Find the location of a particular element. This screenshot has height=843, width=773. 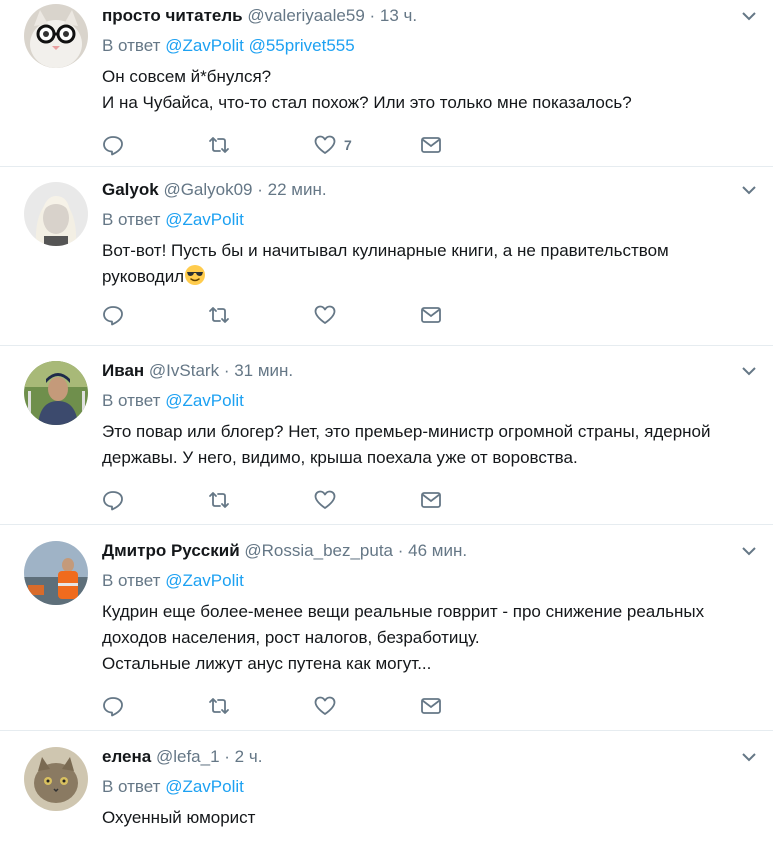

tweet-text-line: руководил is located at coordinates (143, 276).